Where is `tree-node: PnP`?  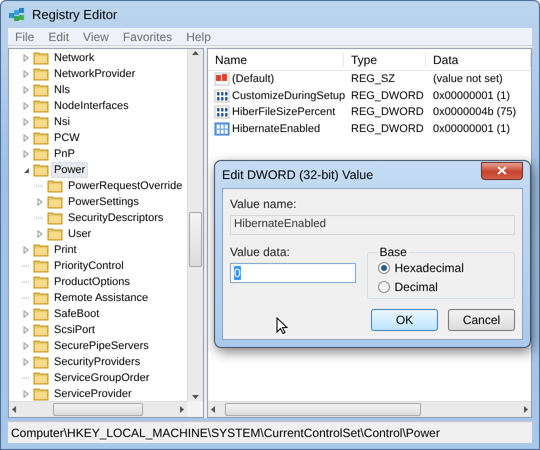
tree-node: PnP is located at coordinates (64, 154).